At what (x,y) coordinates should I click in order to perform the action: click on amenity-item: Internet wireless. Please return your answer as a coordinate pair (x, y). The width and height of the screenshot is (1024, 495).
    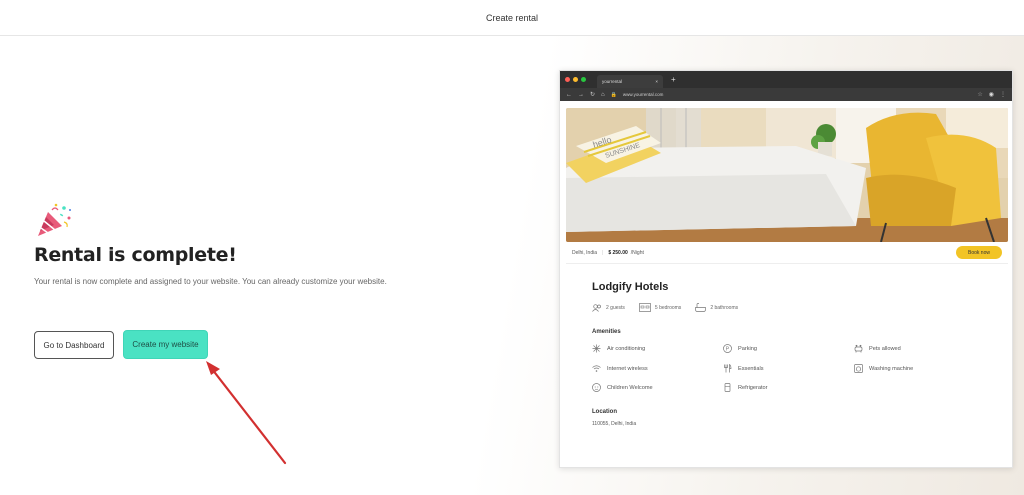
    Looking at the image, I should click on (620, 368).